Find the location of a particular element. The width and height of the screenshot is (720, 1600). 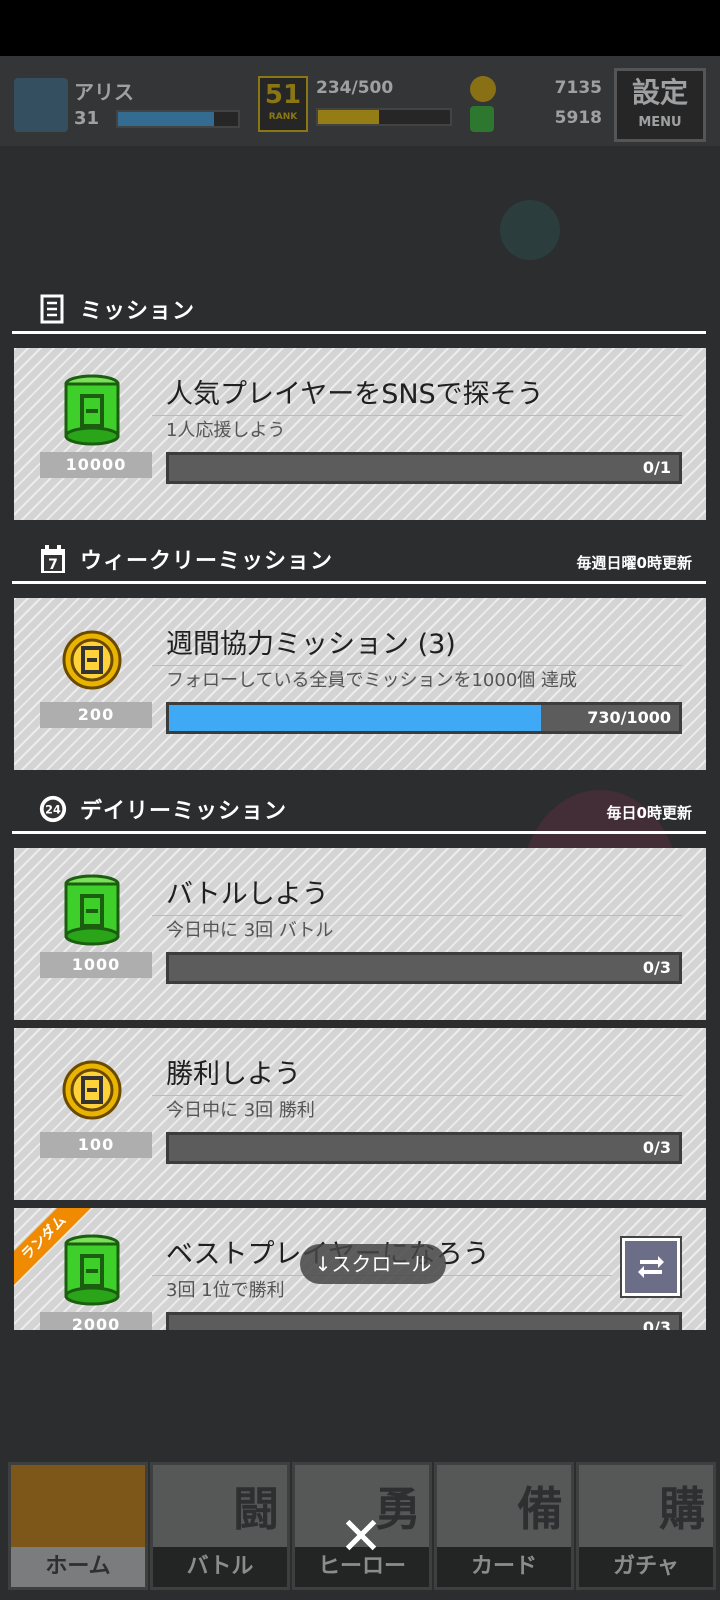

nav-kanji: 備 is located at coordinates (540, 1509).